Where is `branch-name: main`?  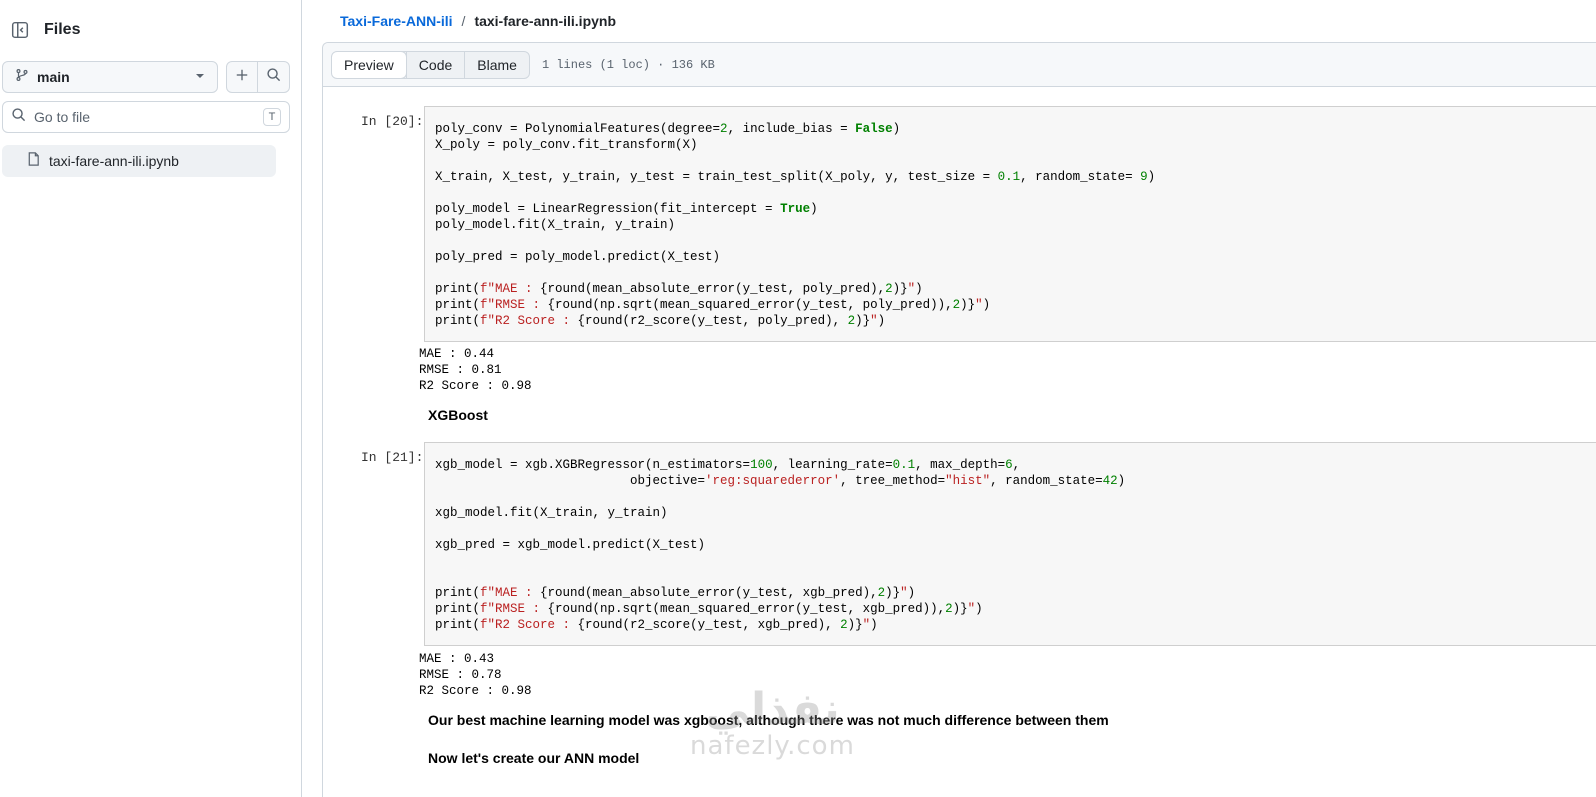 branch-name: main is located at coordinates (53, 77).